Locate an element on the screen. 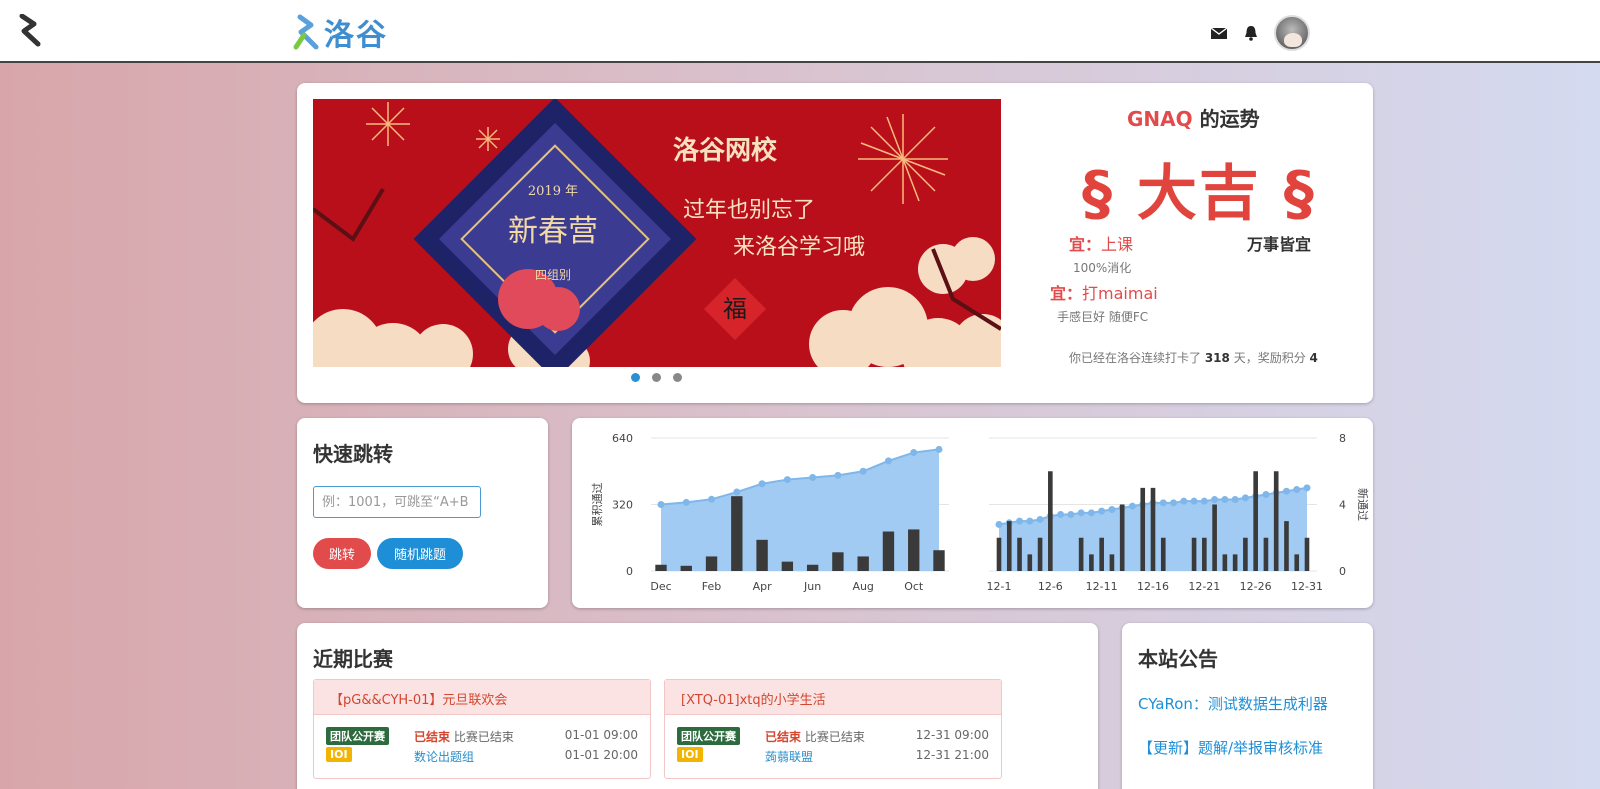 Image resolution: width=1600 pixels, height=789 pixels. announcement-link: 【更新】题解/举报审核标准 is located at coordinates (1230, 747).